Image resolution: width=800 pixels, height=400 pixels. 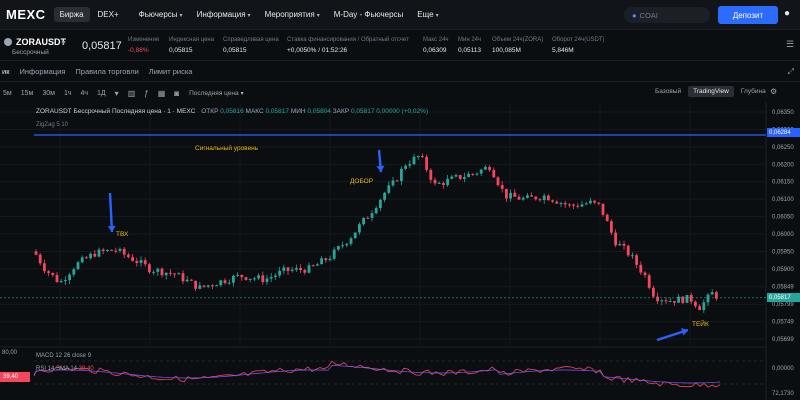 I want to click on annotation-tvh: ТВХ, so click(x=122, y=234).